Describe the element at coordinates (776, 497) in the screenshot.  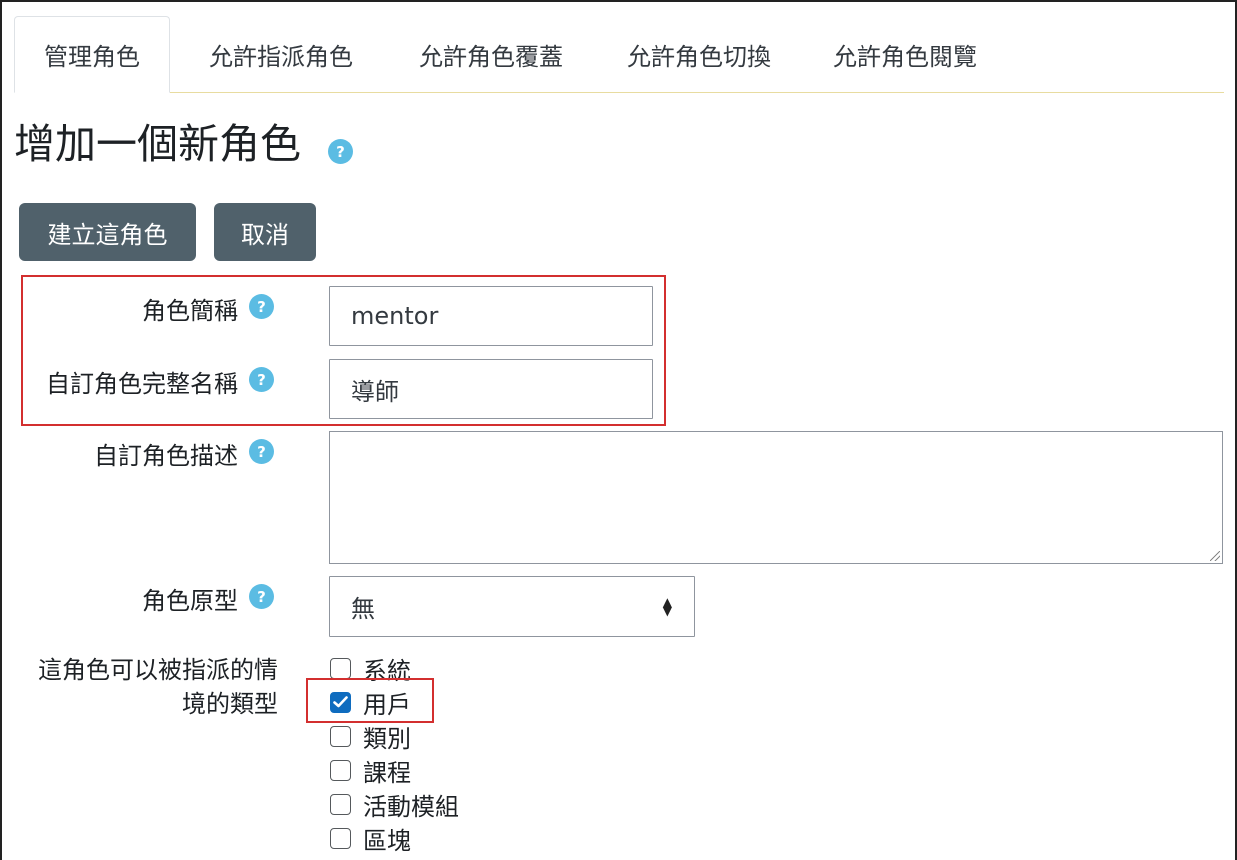
I see `description-textarea` at that location.